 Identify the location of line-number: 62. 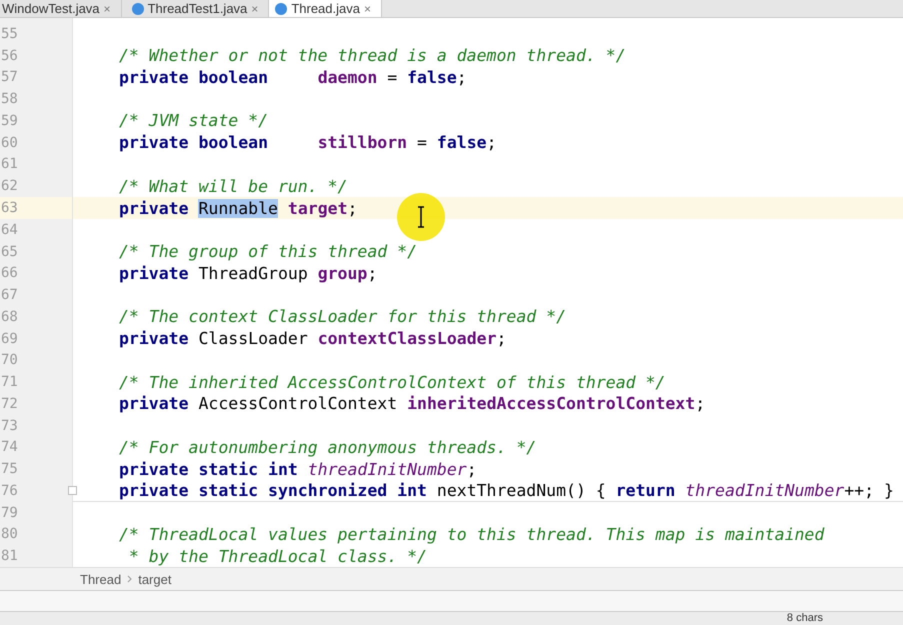
(9, 186).